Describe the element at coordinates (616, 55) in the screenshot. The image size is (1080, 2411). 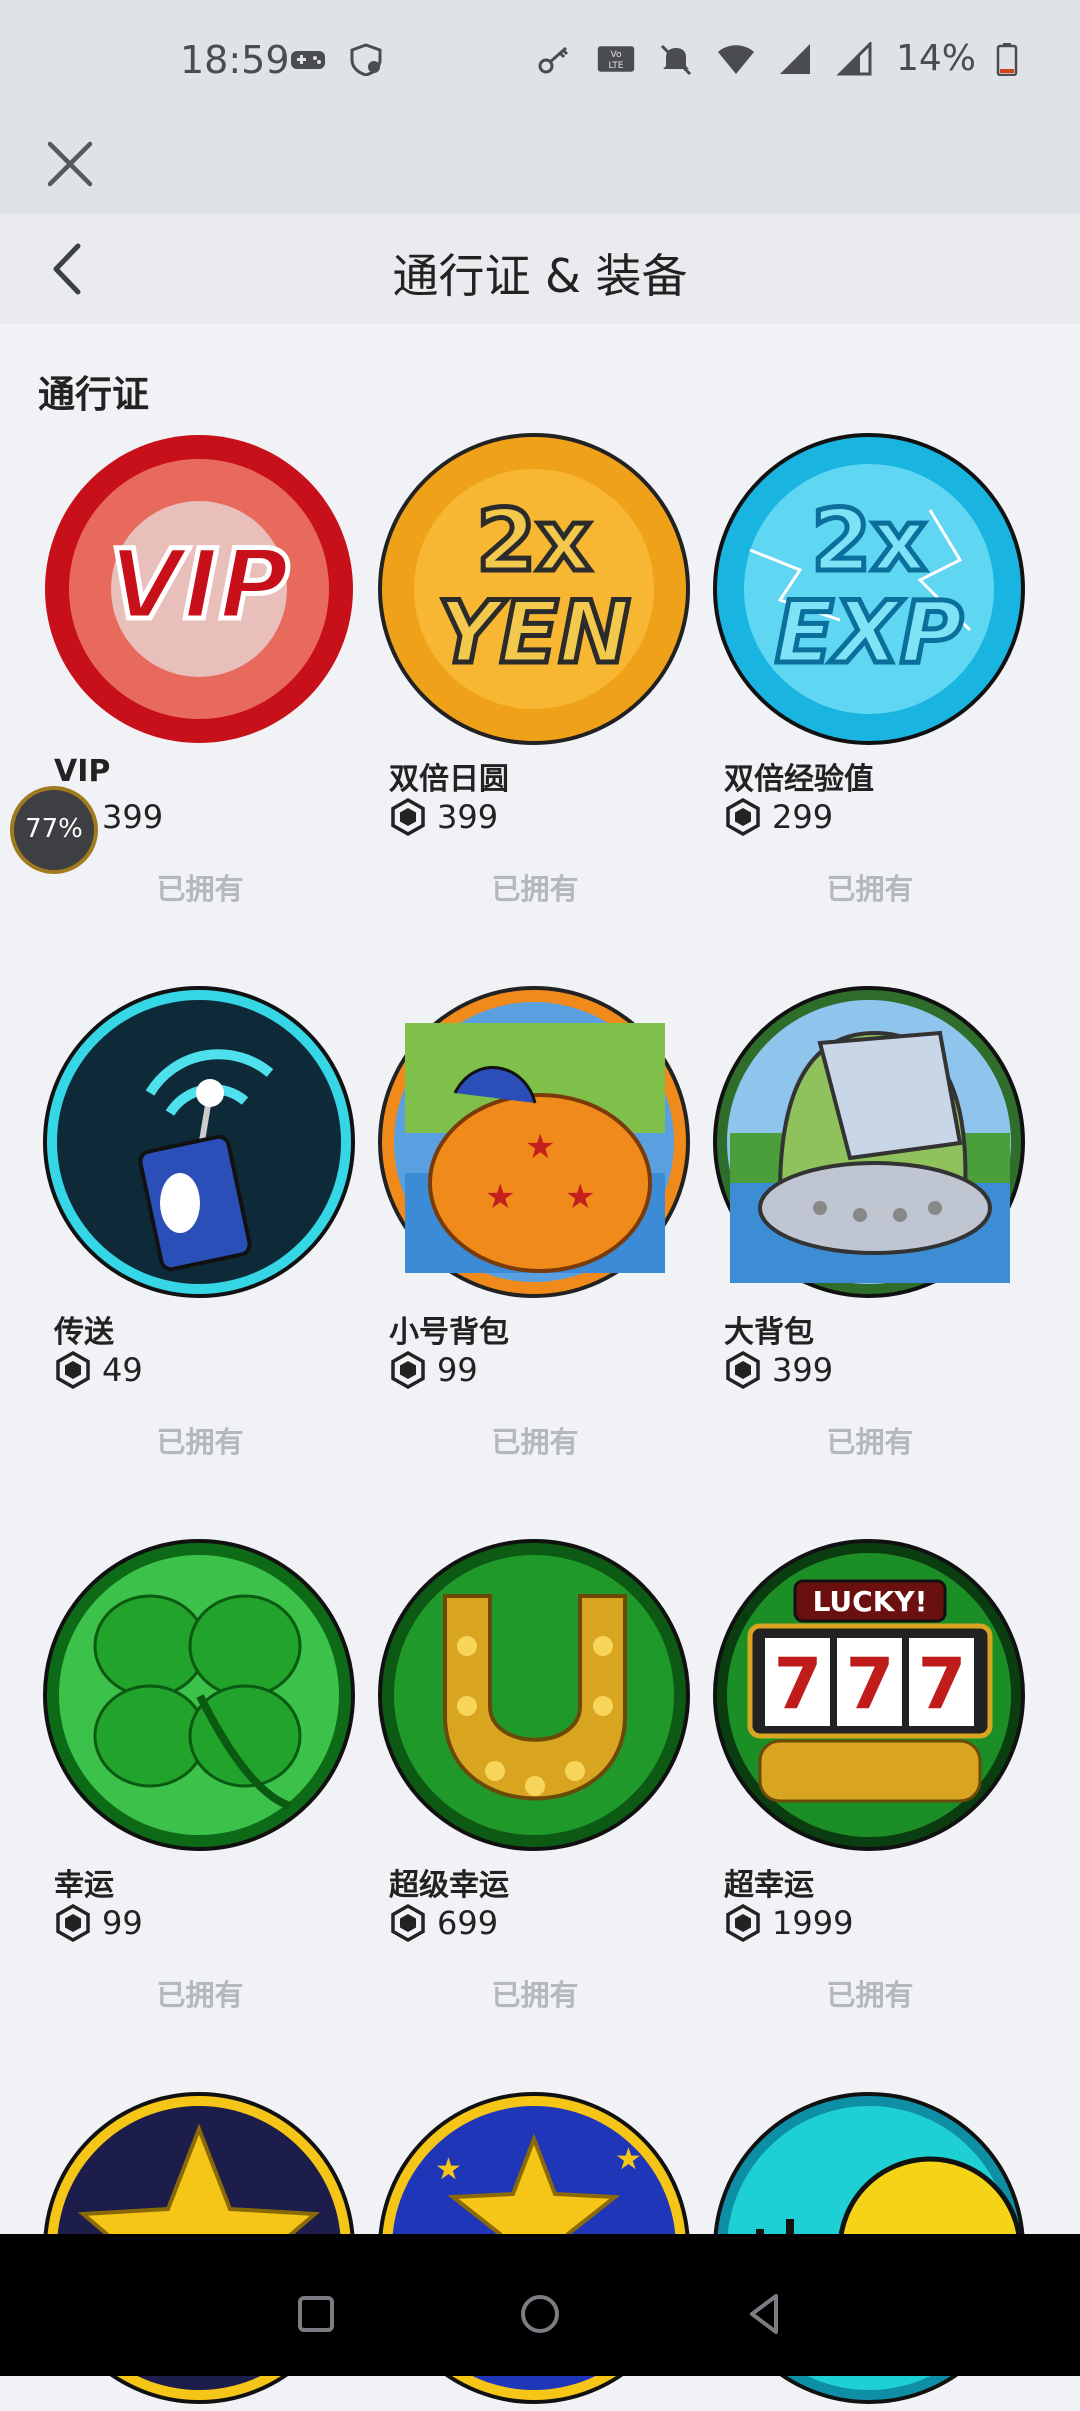
I see `svg-text: Vo` at that location.